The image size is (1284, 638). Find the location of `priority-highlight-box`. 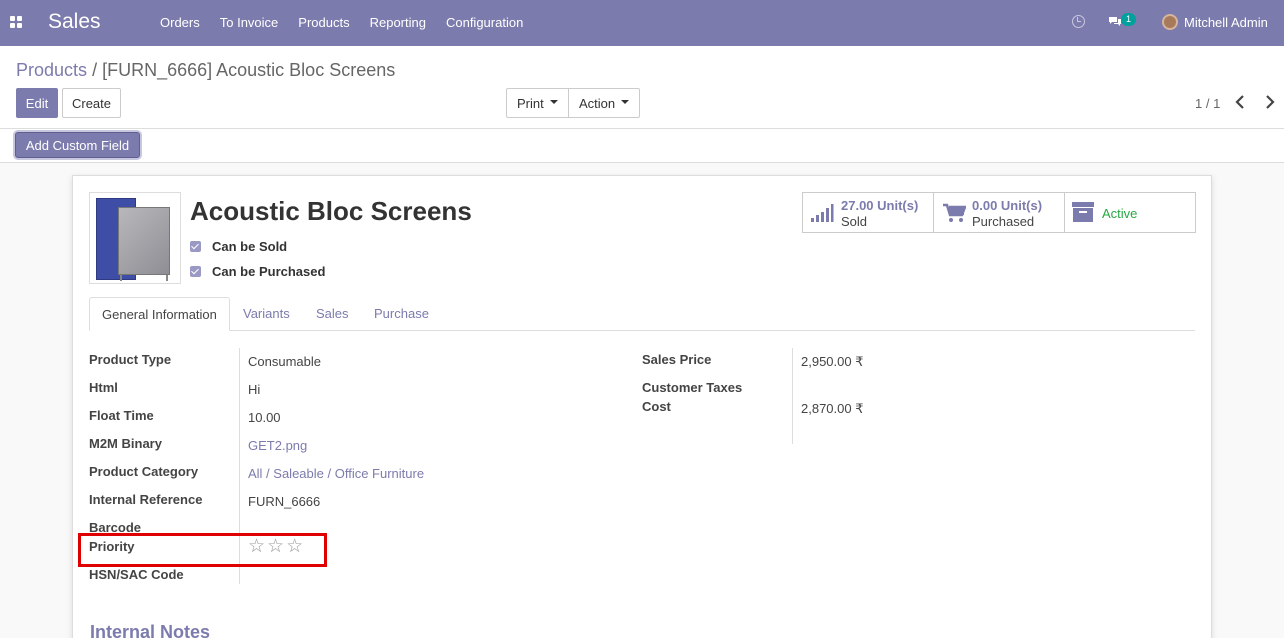

priority-highlight-box is located at coordinates (202, 550).